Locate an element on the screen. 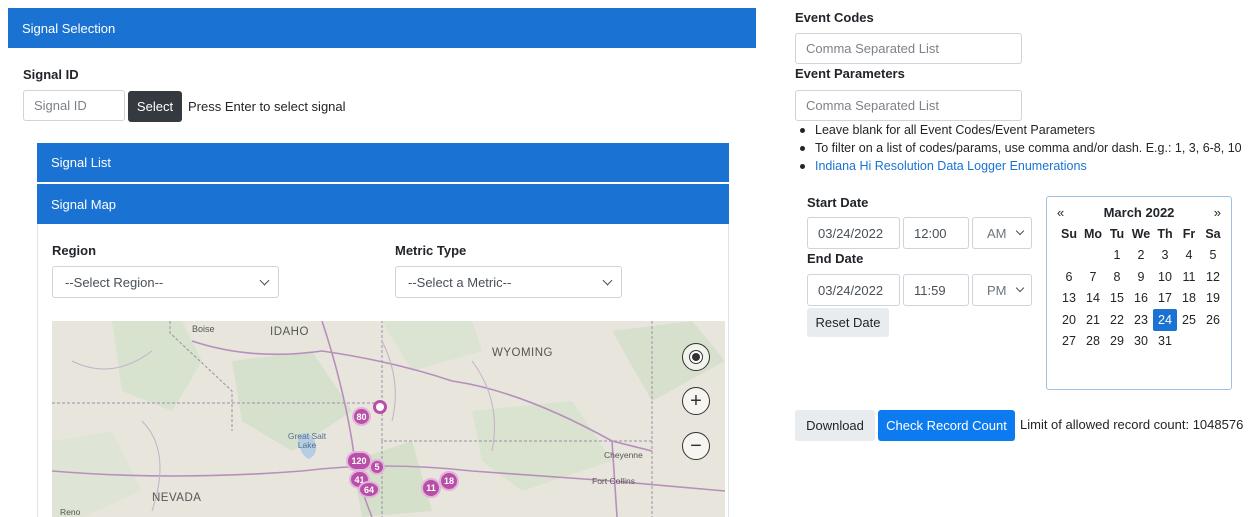 The width and height of the screenshot is (1253, 517). calendar-day: 9 is located at coordinates (1141, 277).